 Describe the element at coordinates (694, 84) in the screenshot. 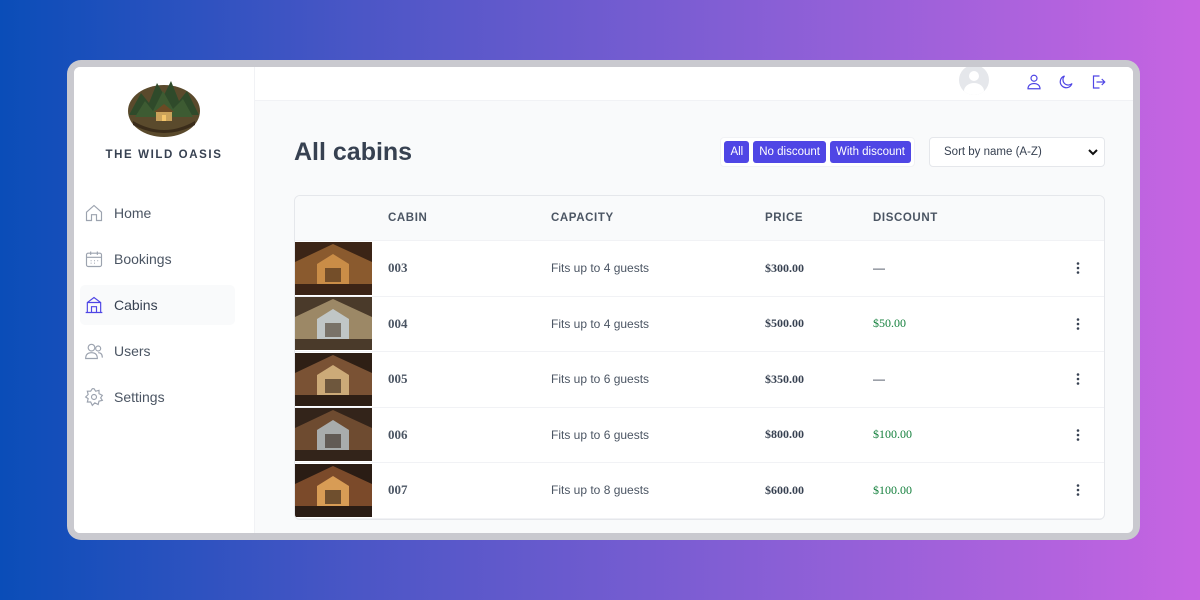

I see `top-header` at that location.